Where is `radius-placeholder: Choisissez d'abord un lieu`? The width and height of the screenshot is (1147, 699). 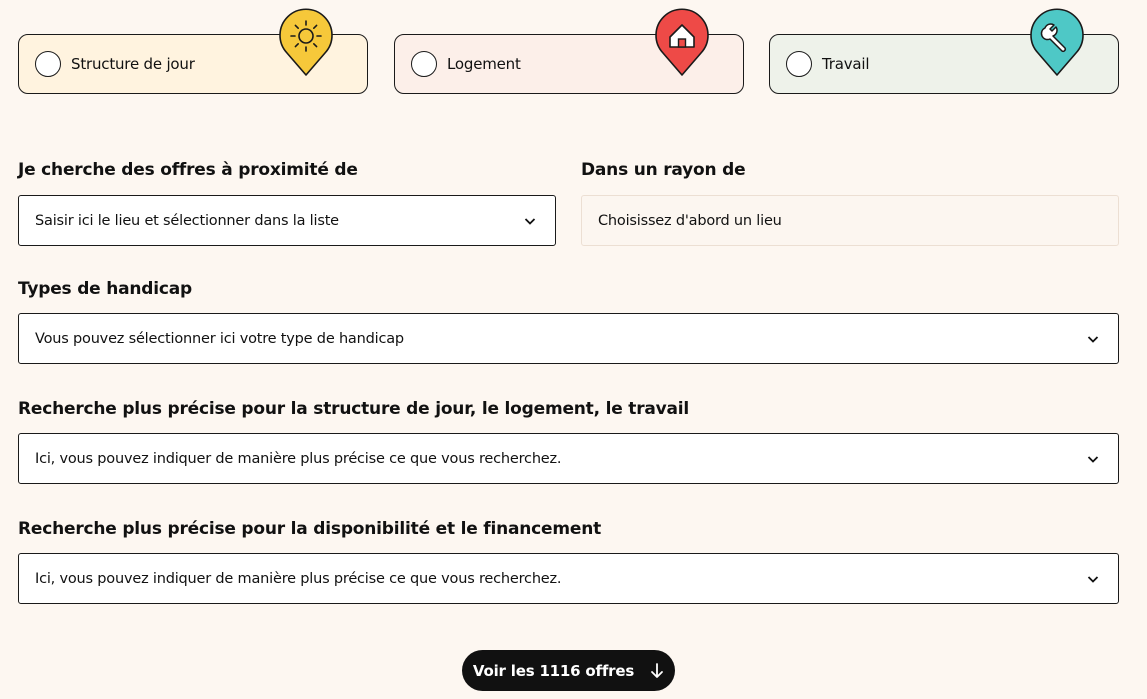 radius-placeholder: Choisissez d'abord un lieu is located at coordinates (690, 220).